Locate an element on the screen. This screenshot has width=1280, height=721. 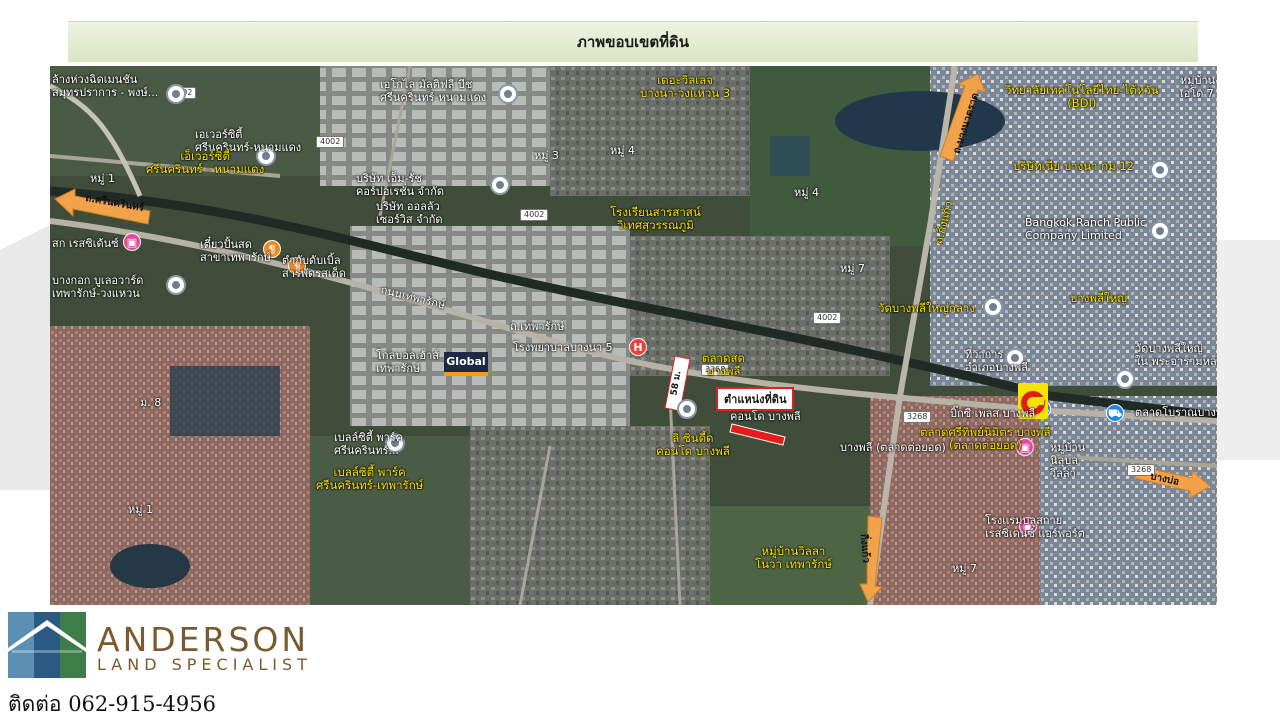
map-label: หมู่บ้าน เอโด 7 is located at coordinates (1198, 87).